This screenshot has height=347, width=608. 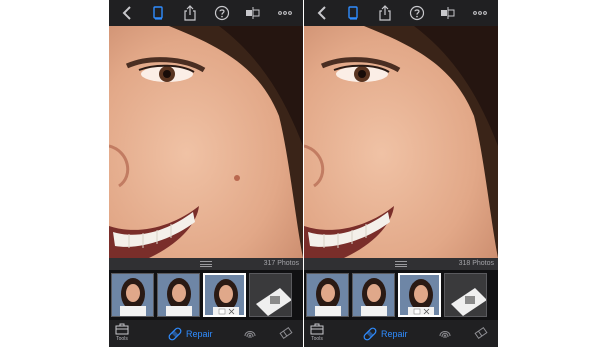 I want to click on thumbnail-strip-header: 318 Photos, so click(x=401, y=264).